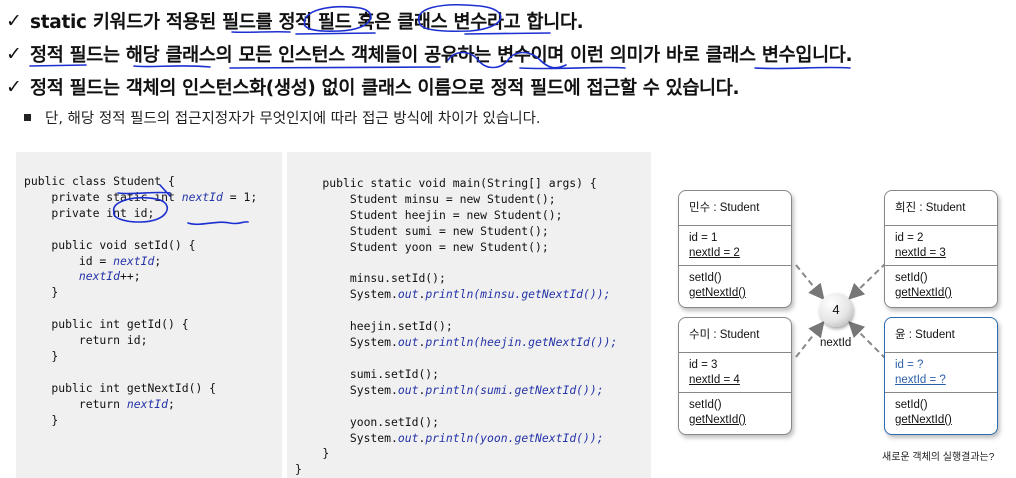 The height and width of the screenshot is (478, 1016). I want to click on code-line: public void setId() {, so click(110, 244).